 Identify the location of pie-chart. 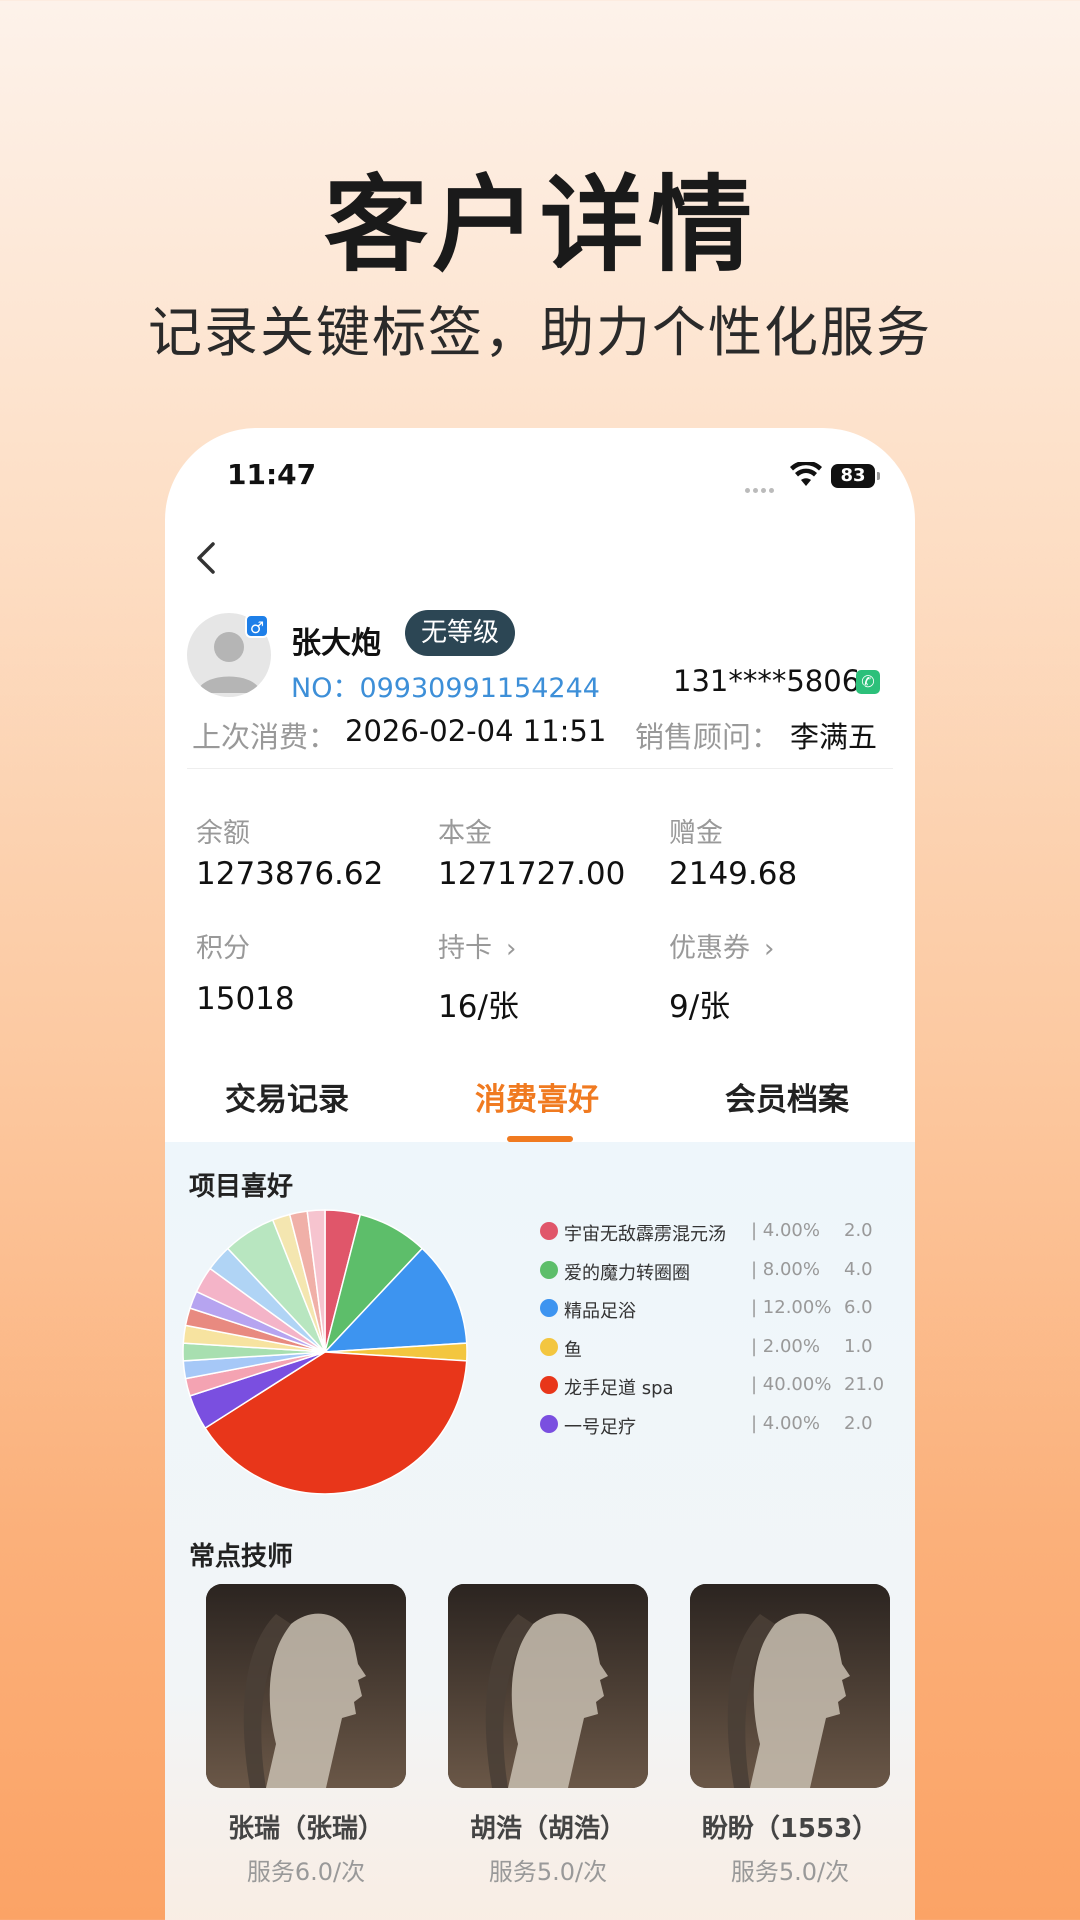
(325, 1352).